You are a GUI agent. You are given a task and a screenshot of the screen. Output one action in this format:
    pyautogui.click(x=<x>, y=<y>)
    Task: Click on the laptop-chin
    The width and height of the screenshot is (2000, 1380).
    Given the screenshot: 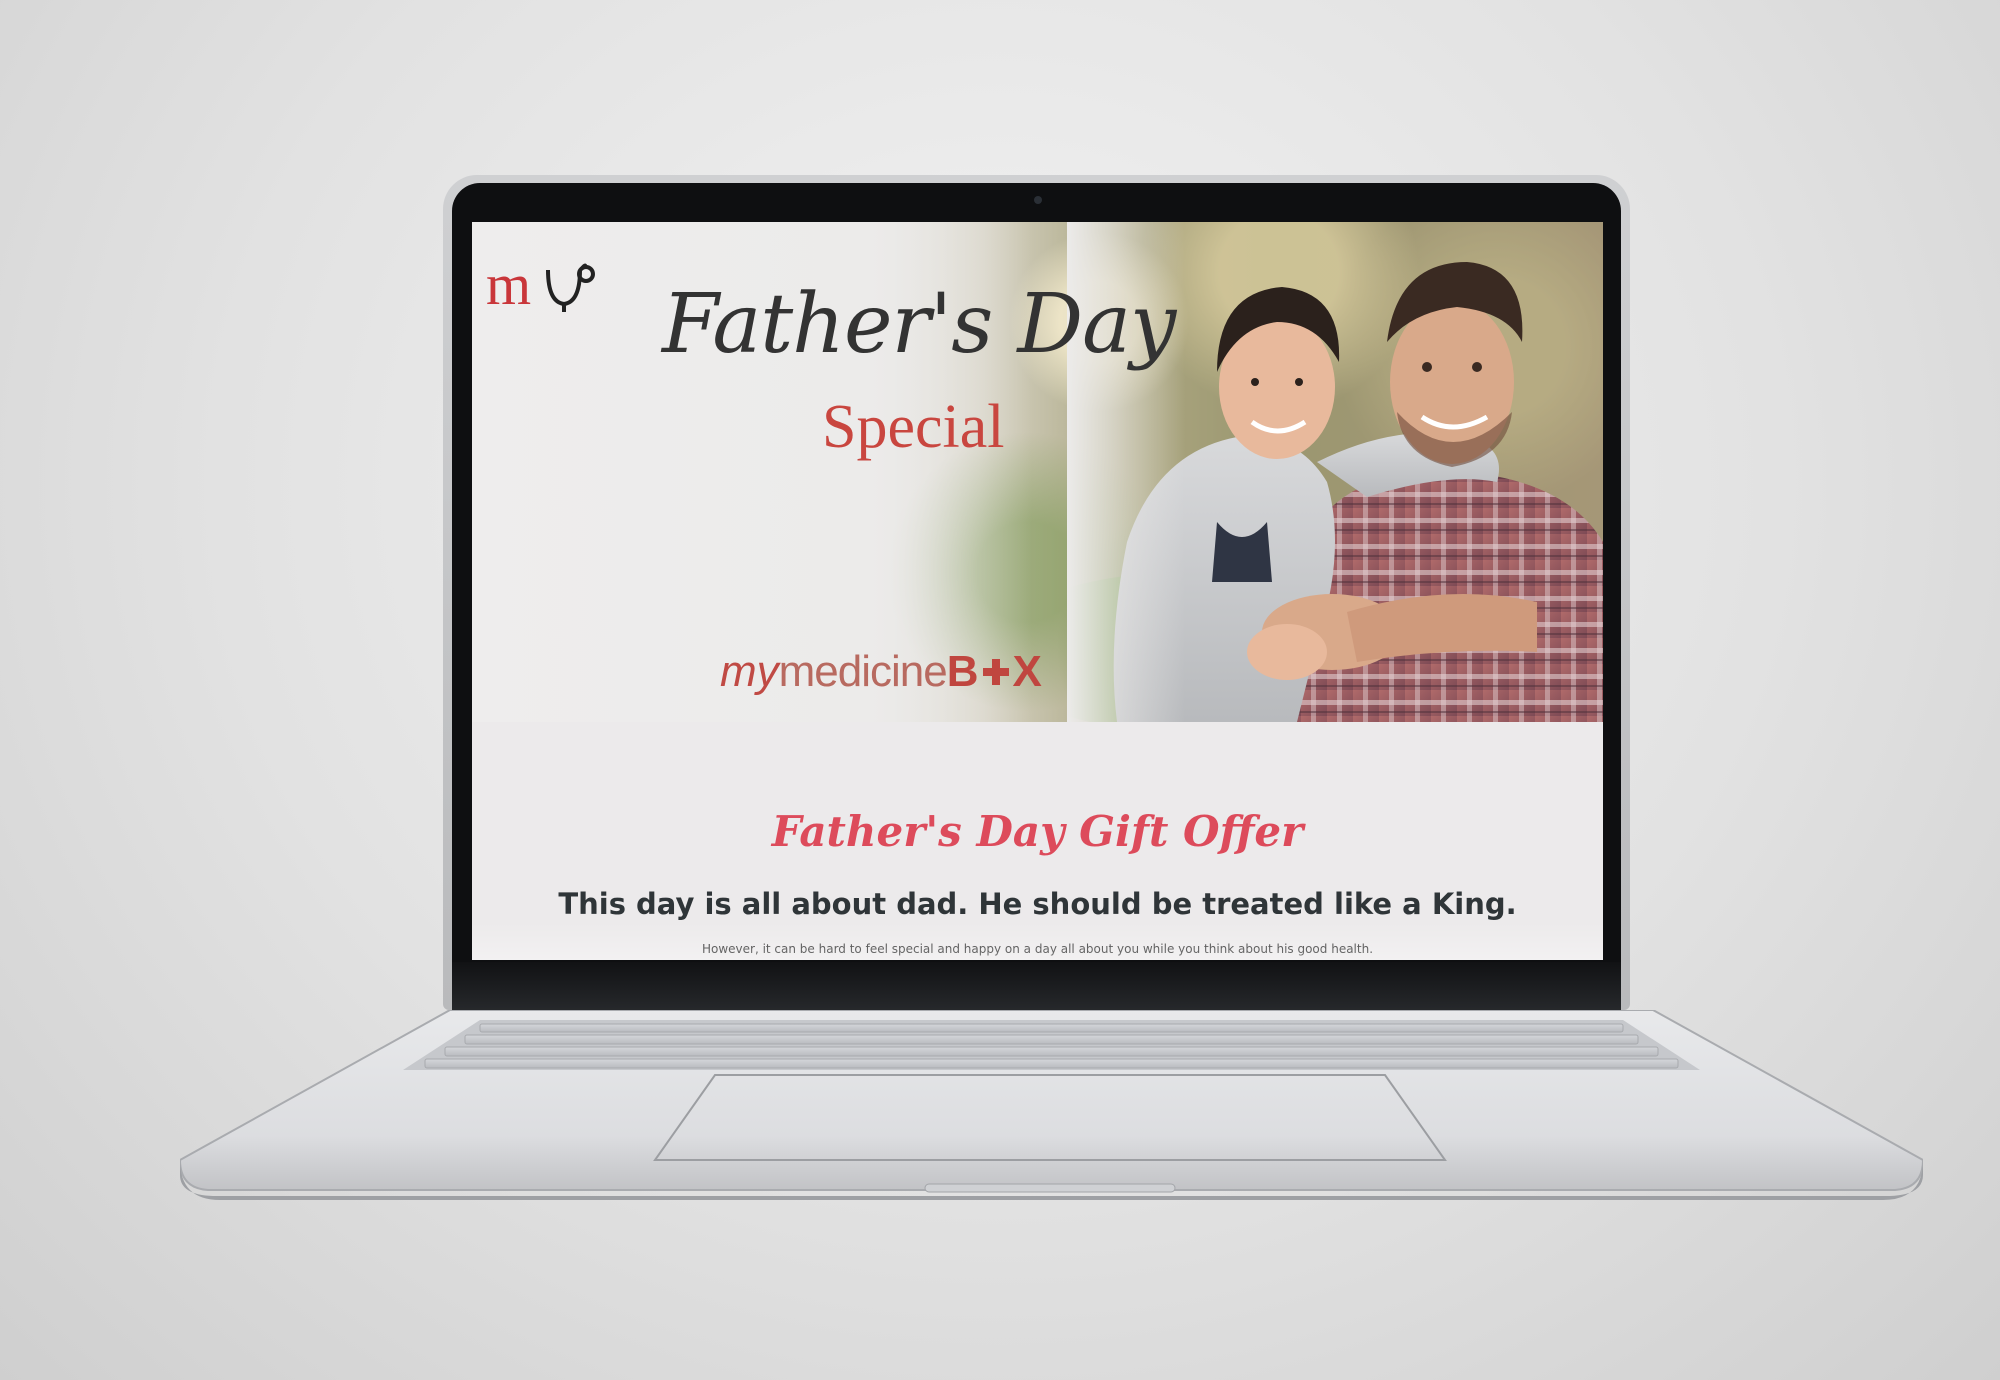 What is the action you would take?
    pyautogui.click(x=1036, y=986)
    